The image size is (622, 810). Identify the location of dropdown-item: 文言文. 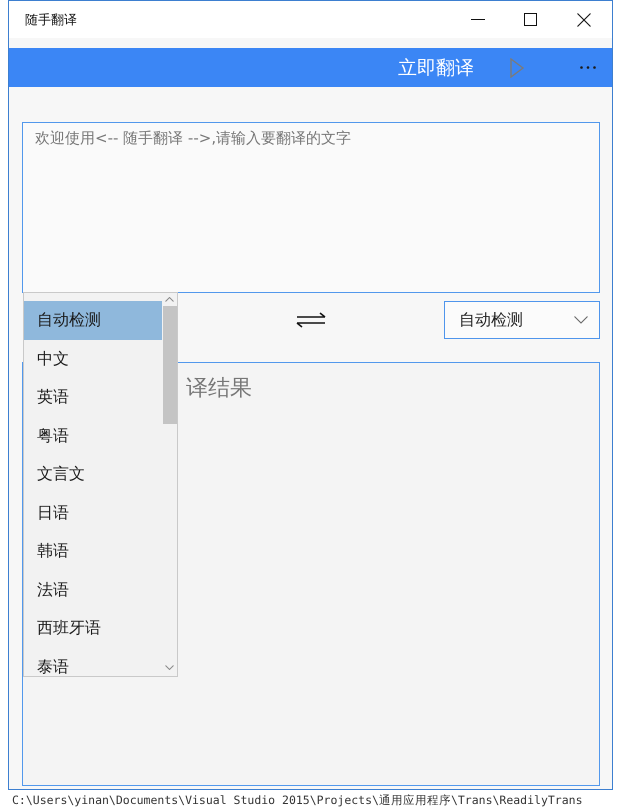
(93, 474).